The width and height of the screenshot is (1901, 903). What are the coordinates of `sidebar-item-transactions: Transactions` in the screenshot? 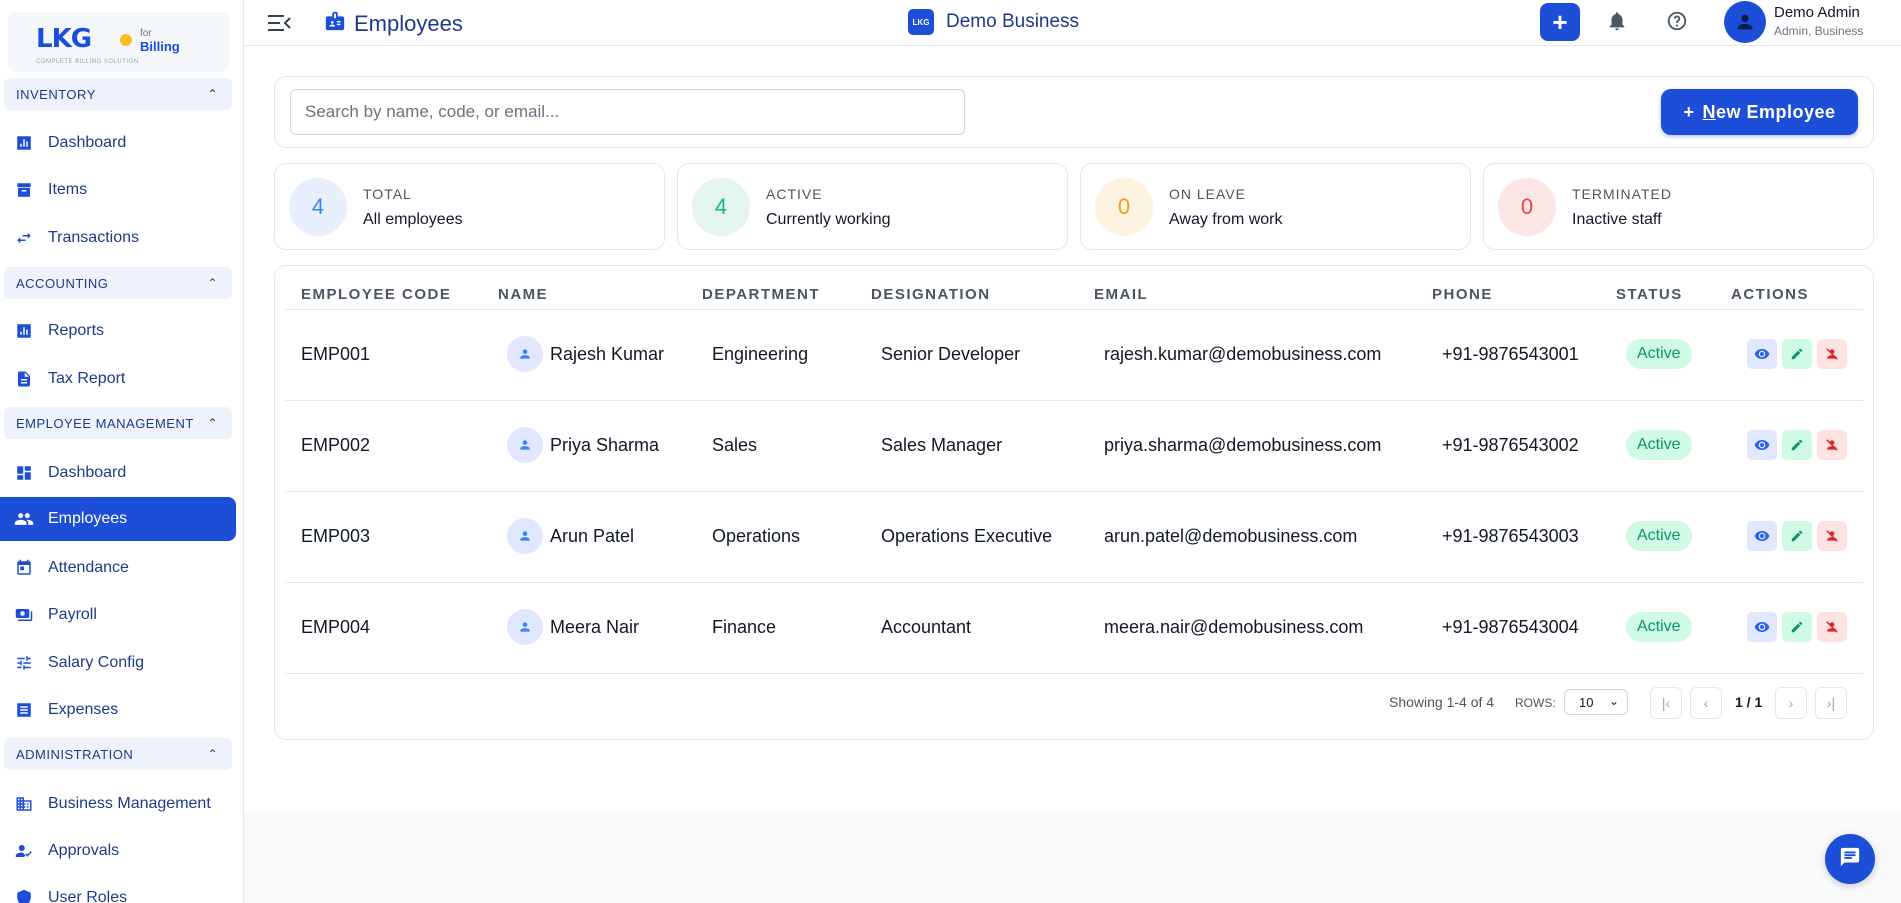 It's located at (118, 238).